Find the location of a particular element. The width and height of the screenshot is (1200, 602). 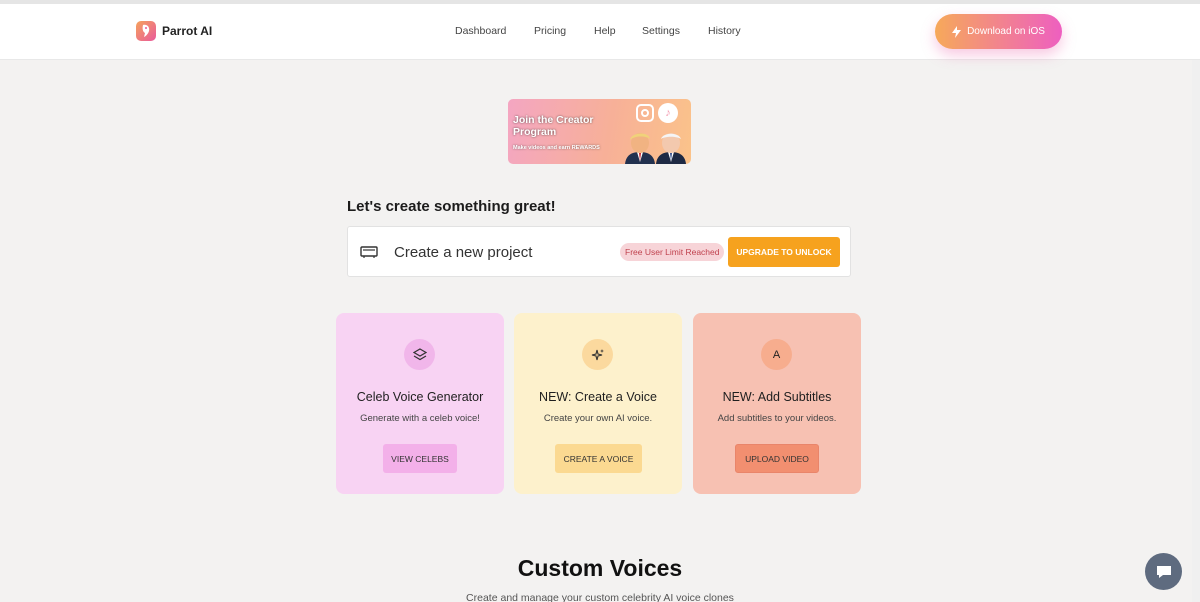

nav-help: Help is located at coordinates (618, 31).